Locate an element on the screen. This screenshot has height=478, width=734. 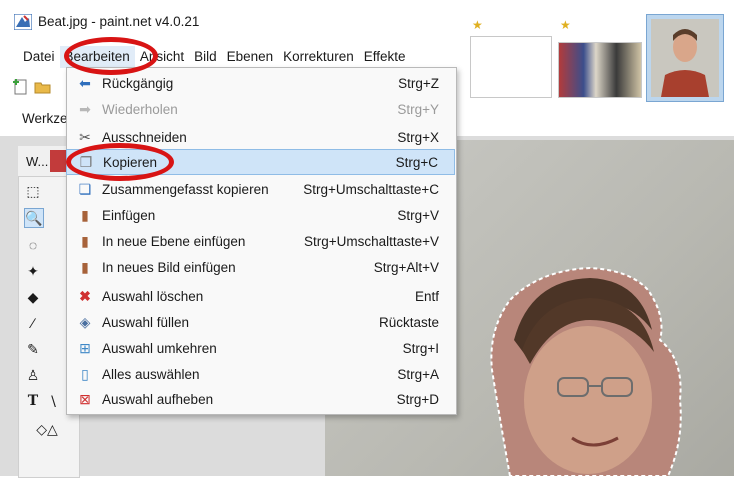
pencil-icon: ✎ is located at coordinates (33, 349).